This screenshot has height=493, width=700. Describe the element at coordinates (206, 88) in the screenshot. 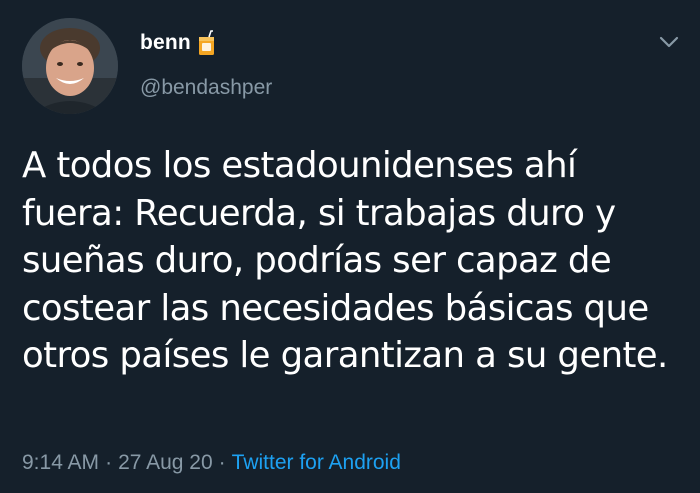

I see `author-handle: @bendashper` at that location.